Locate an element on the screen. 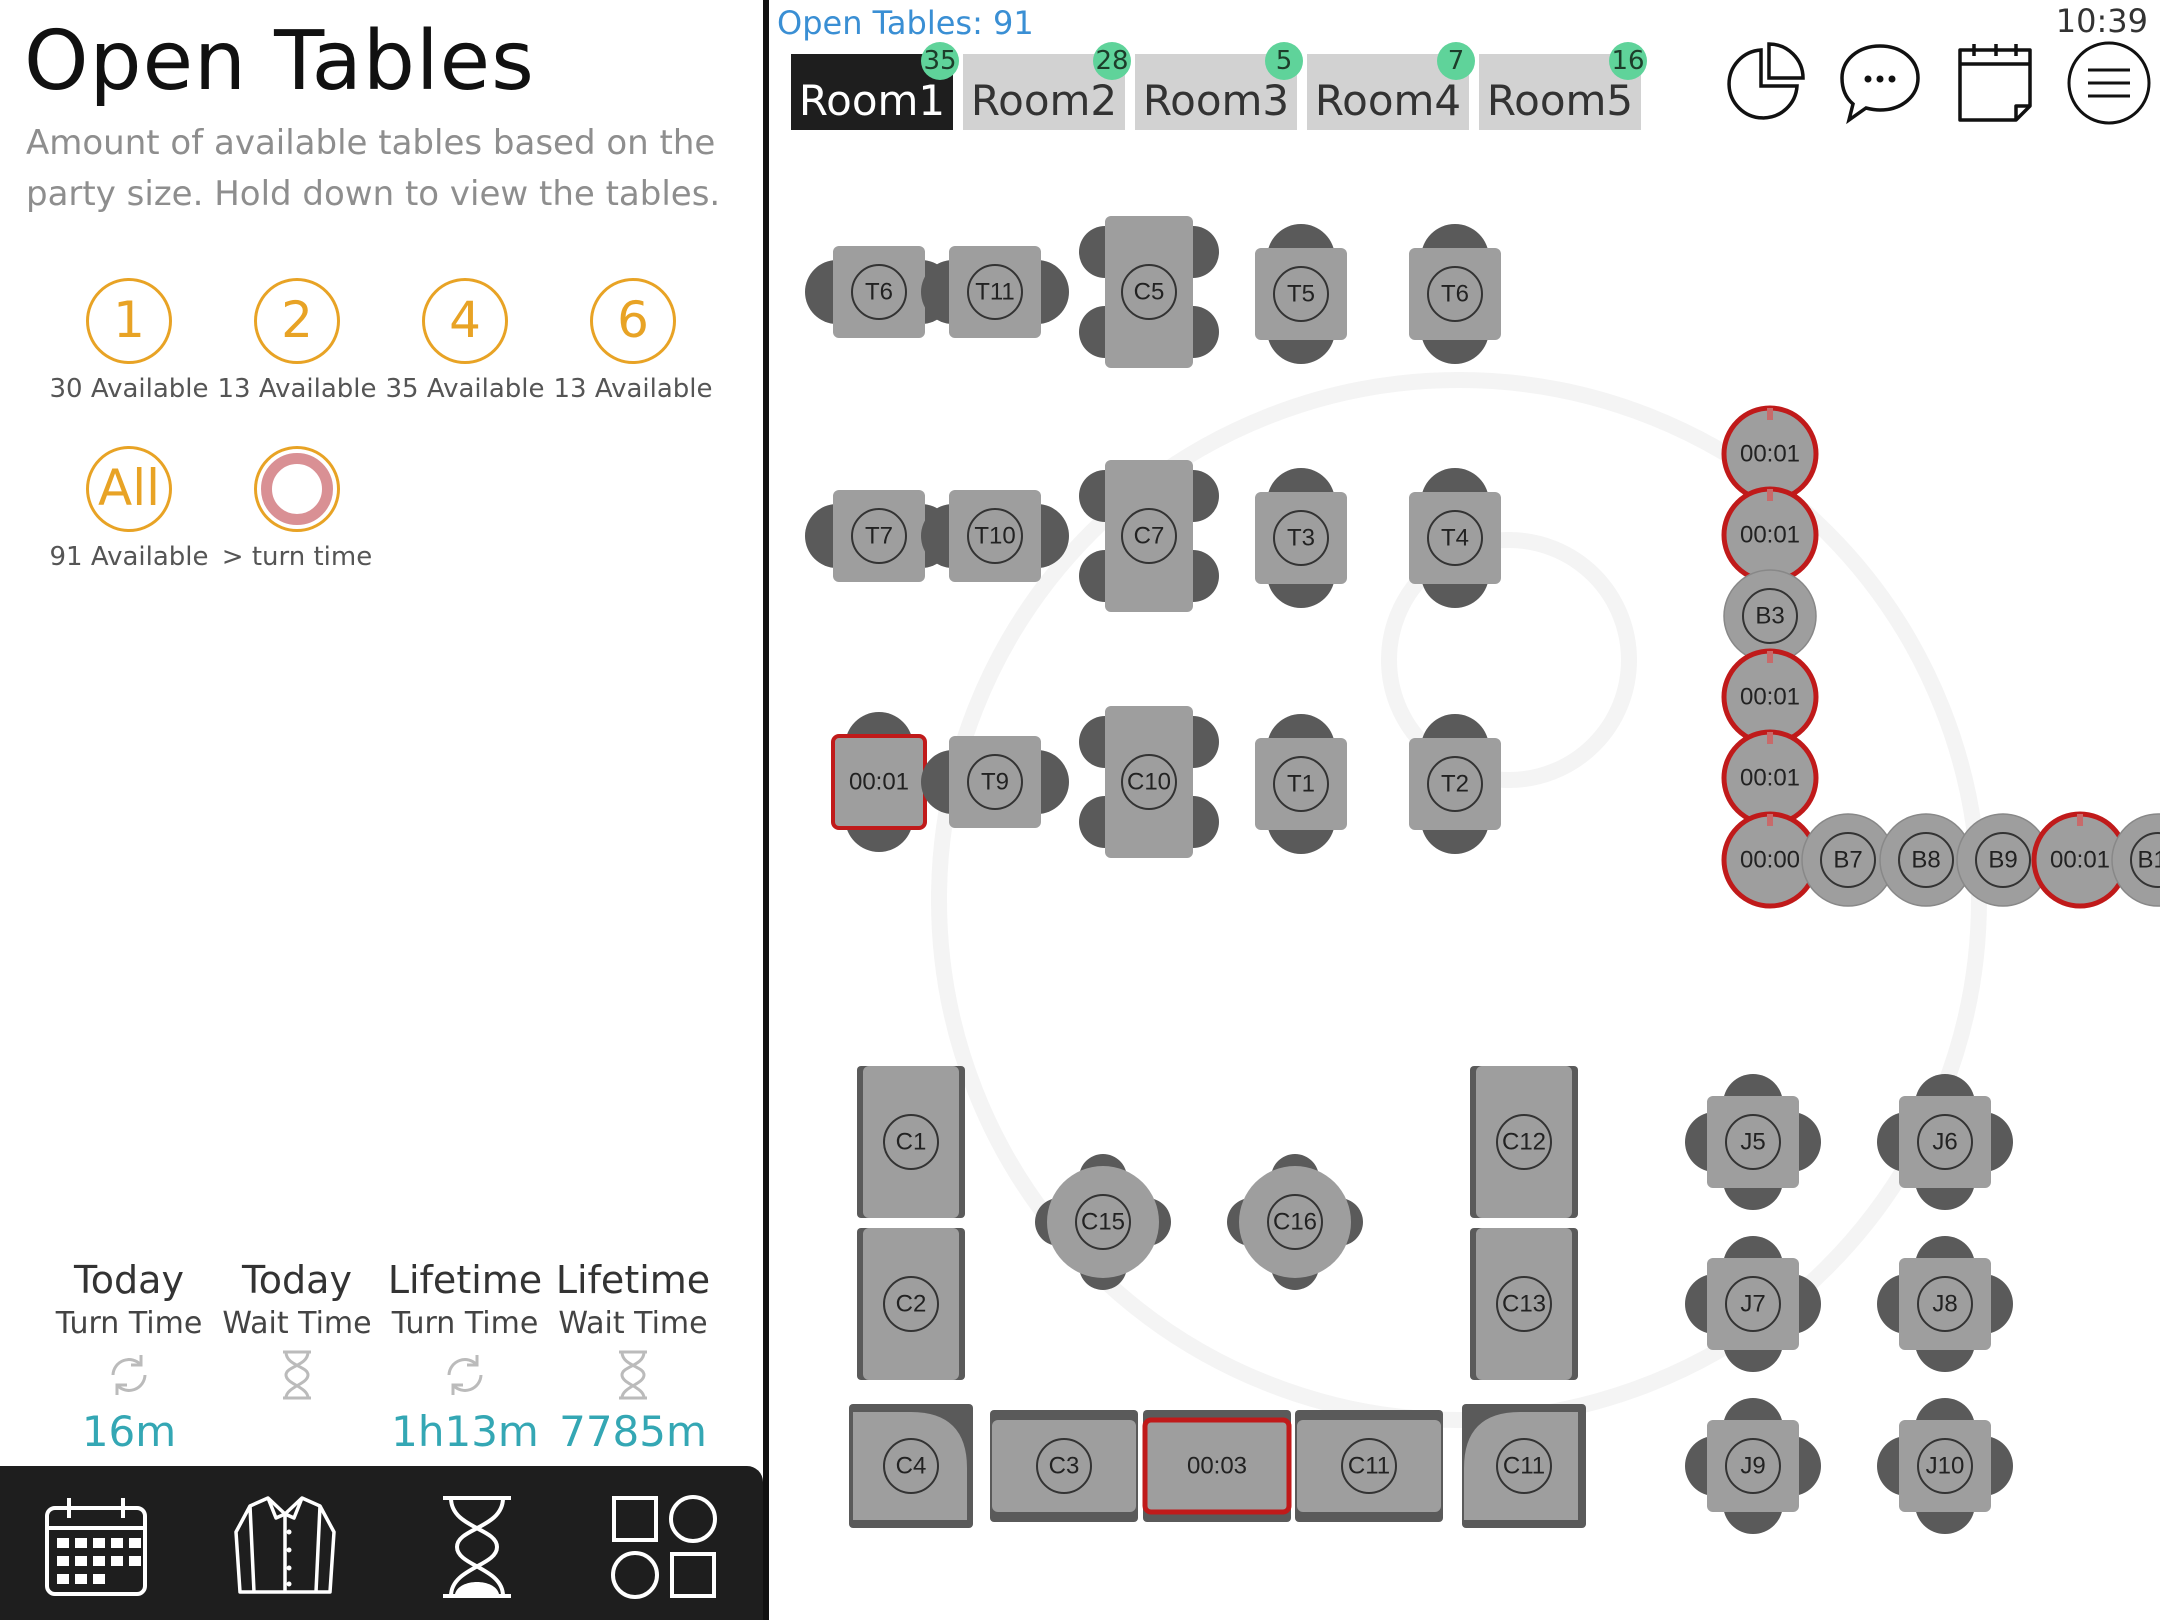  party-size-2-button: 2 13 Available is located at coordinates (297, 341).